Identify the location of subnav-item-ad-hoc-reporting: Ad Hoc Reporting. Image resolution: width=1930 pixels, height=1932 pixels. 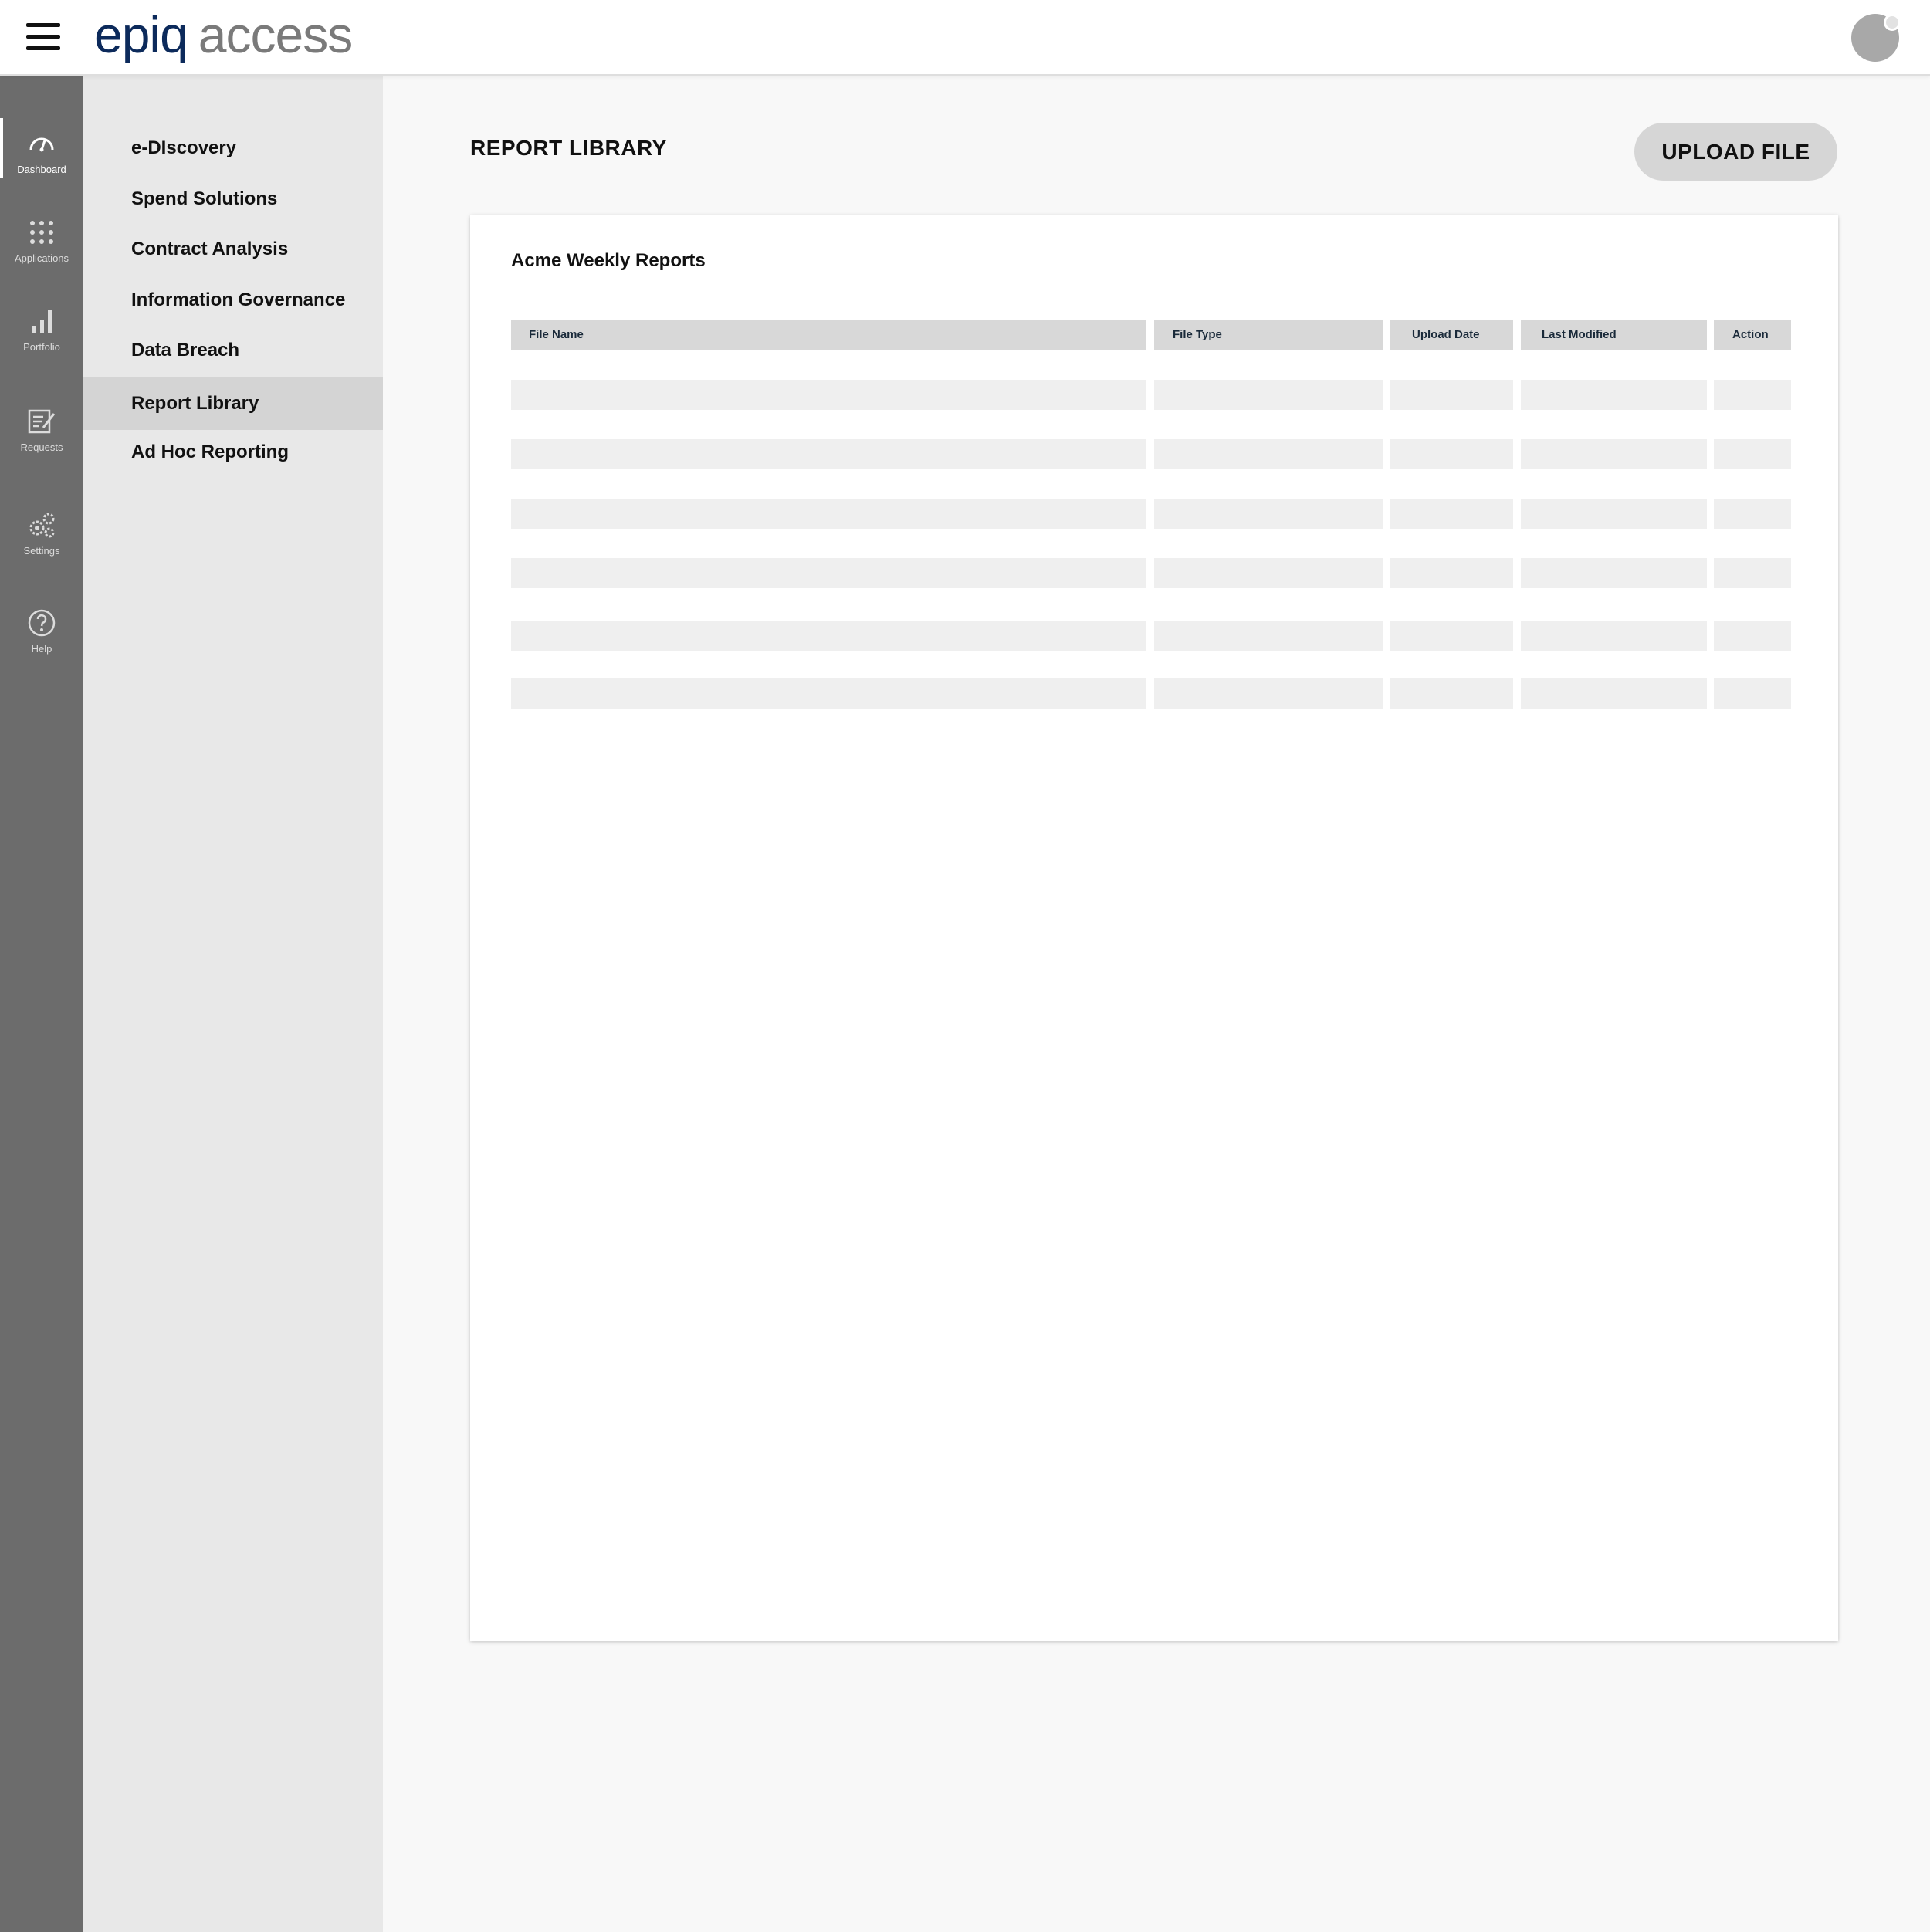
(233, 452).